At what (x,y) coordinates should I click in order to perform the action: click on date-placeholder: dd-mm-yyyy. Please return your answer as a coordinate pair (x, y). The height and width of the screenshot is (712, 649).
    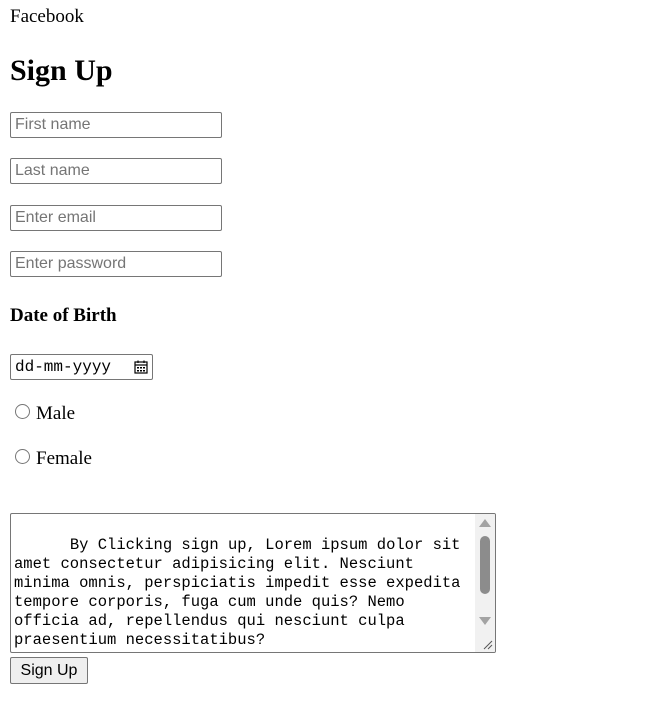
    Looking at the image, I should click on (63, 367).